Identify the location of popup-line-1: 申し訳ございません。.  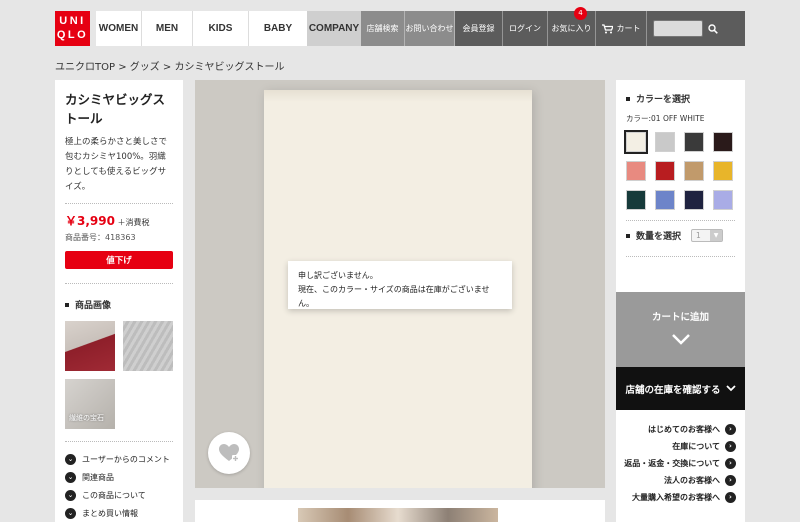
(338, 275).